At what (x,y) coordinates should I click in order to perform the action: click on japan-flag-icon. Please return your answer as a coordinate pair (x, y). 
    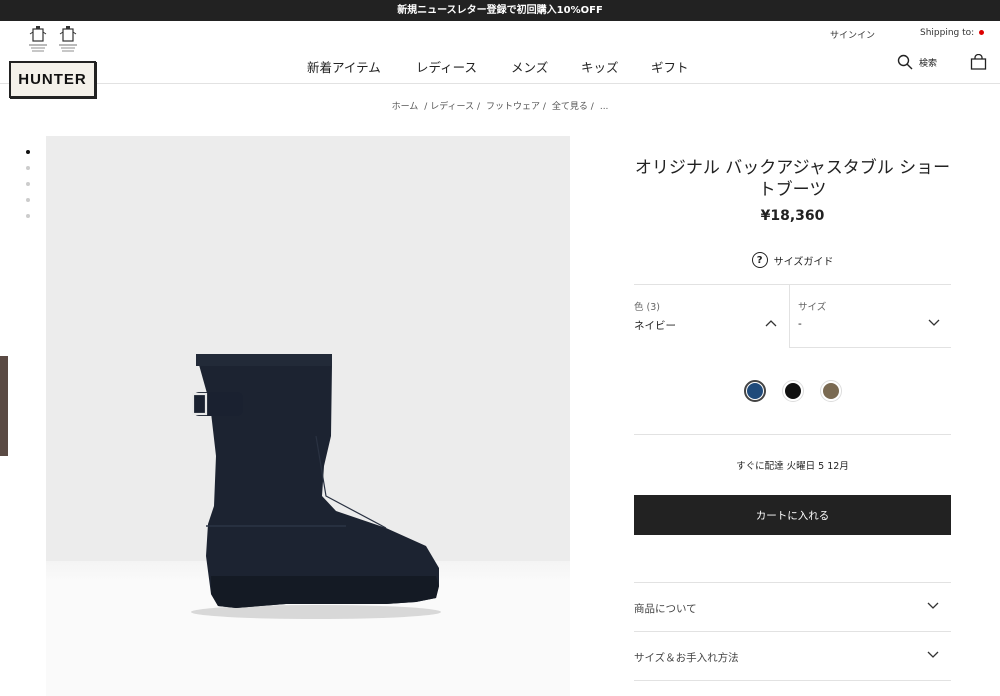
    Looking at the image, I should click on (982, 32).